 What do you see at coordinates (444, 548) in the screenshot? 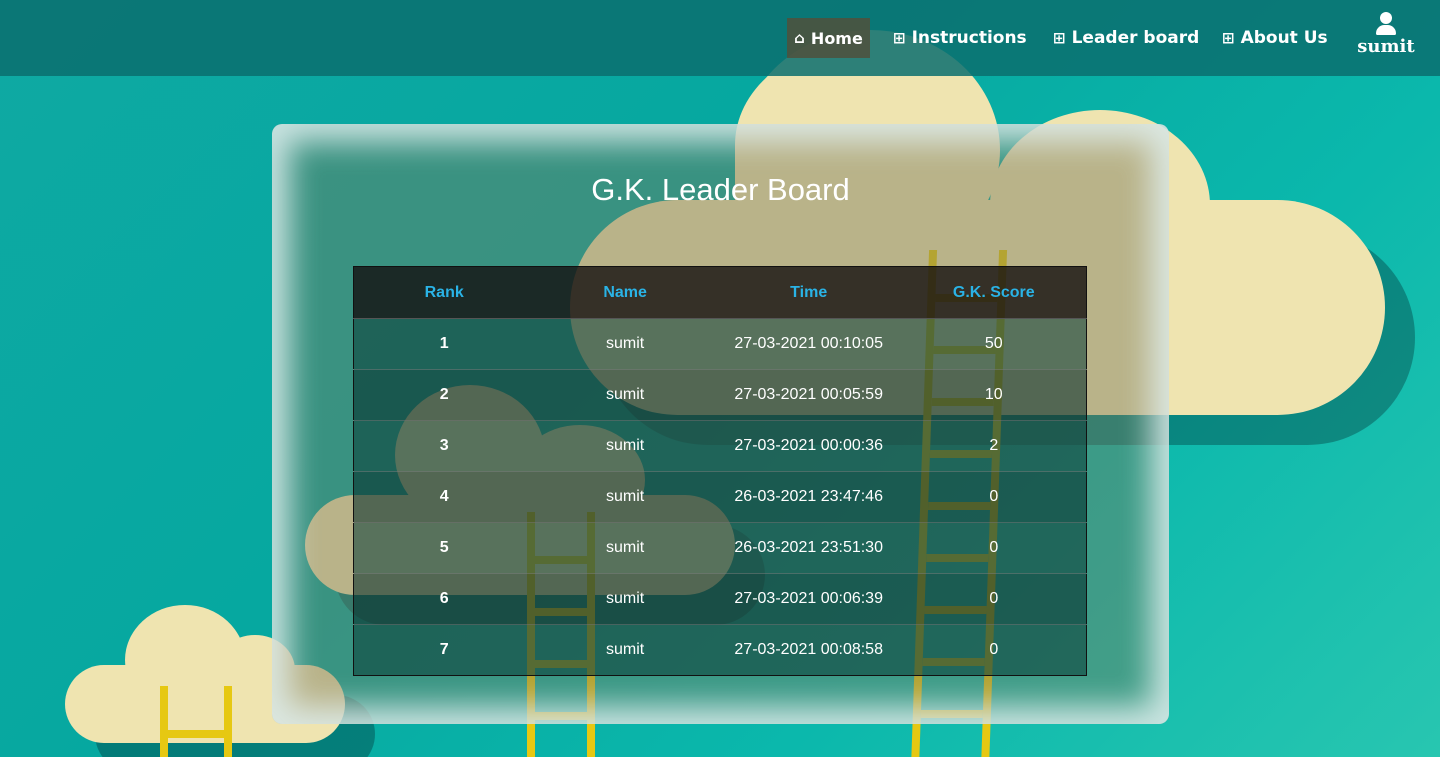
I see `cell-rank: 5` at bounding box center [444, 548].